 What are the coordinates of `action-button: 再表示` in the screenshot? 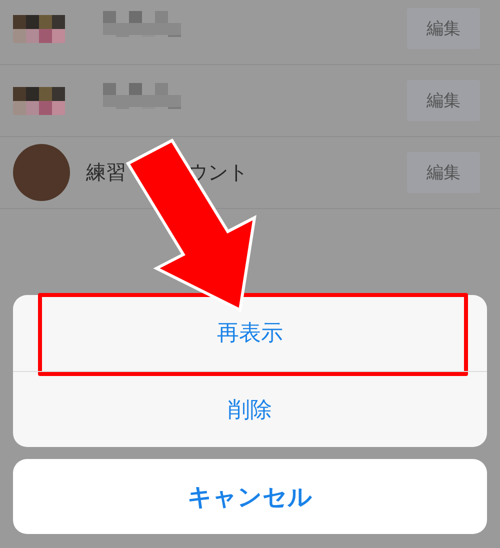 It's located at (250, 333).